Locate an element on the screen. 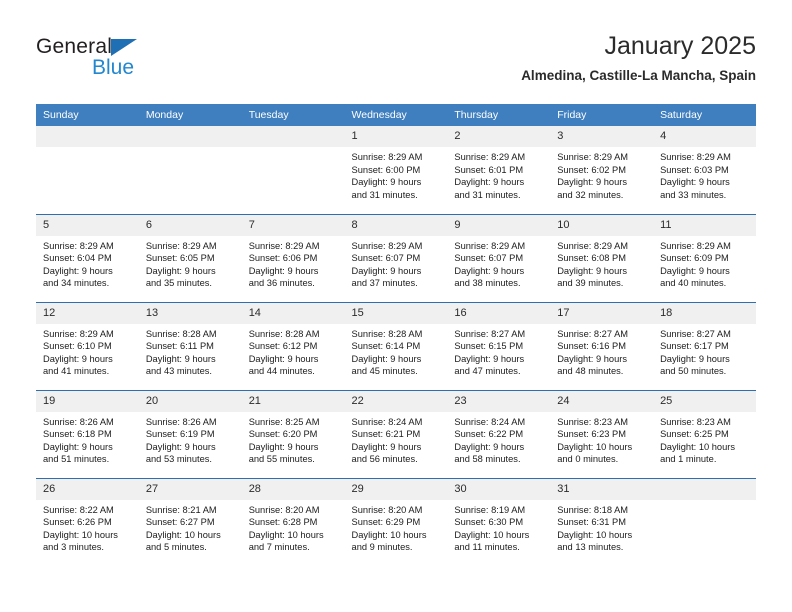 This screenshot has height=612, width=792. day-number: 8 is located at coordinates (396, 225).